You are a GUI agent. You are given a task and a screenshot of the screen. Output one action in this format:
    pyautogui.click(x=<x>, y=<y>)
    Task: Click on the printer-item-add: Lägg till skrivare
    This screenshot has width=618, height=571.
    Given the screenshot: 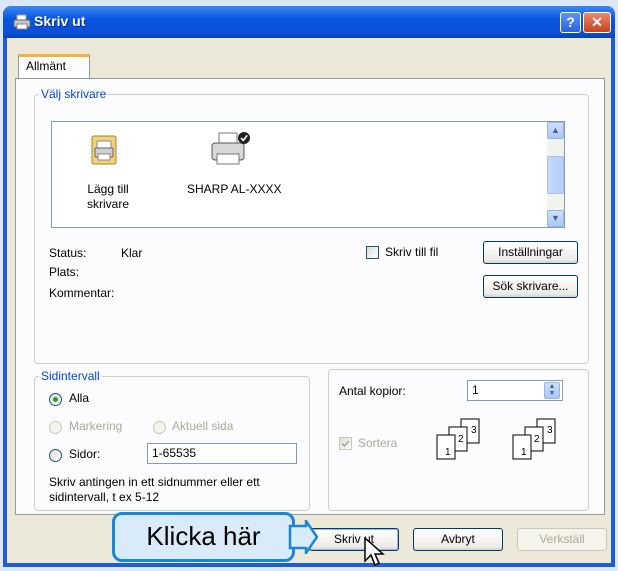 What is the action you would take?
    pyautogui.click(x=117, y=177)
    